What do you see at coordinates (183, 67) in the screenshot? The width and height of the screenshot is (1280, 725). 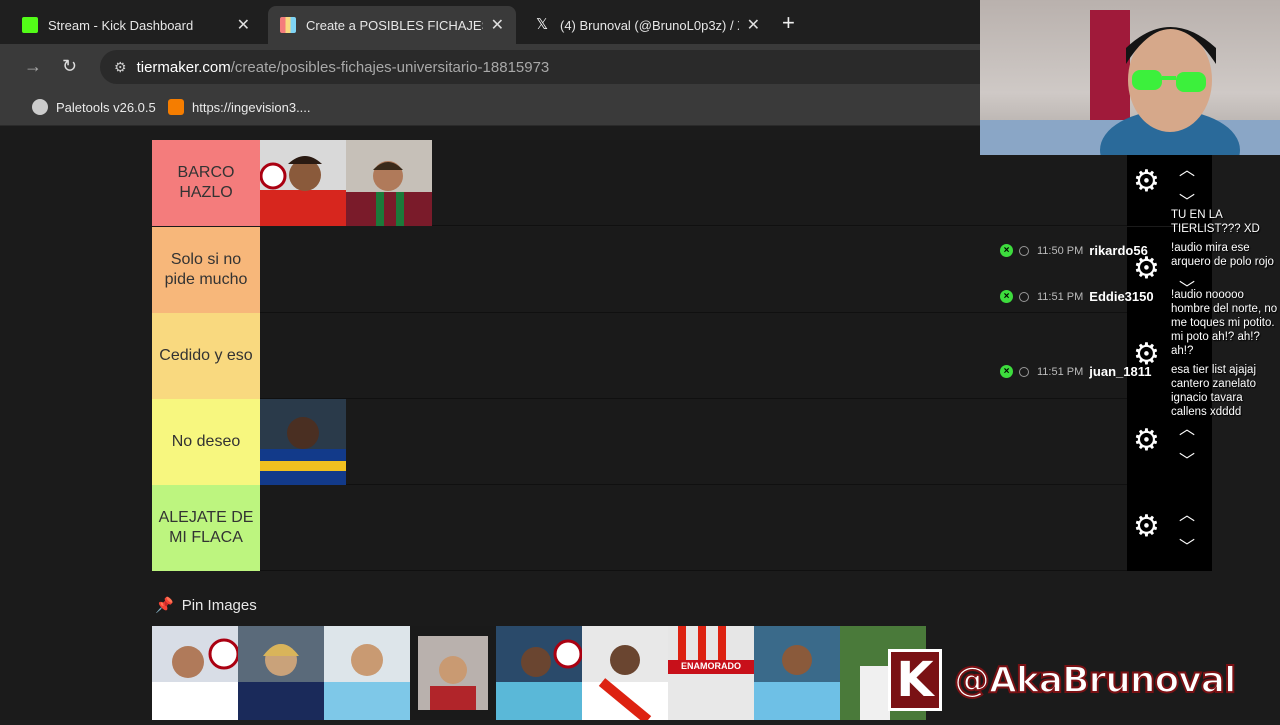 I see `url-host: tiermaker.com` at bounding box center [183, 67].